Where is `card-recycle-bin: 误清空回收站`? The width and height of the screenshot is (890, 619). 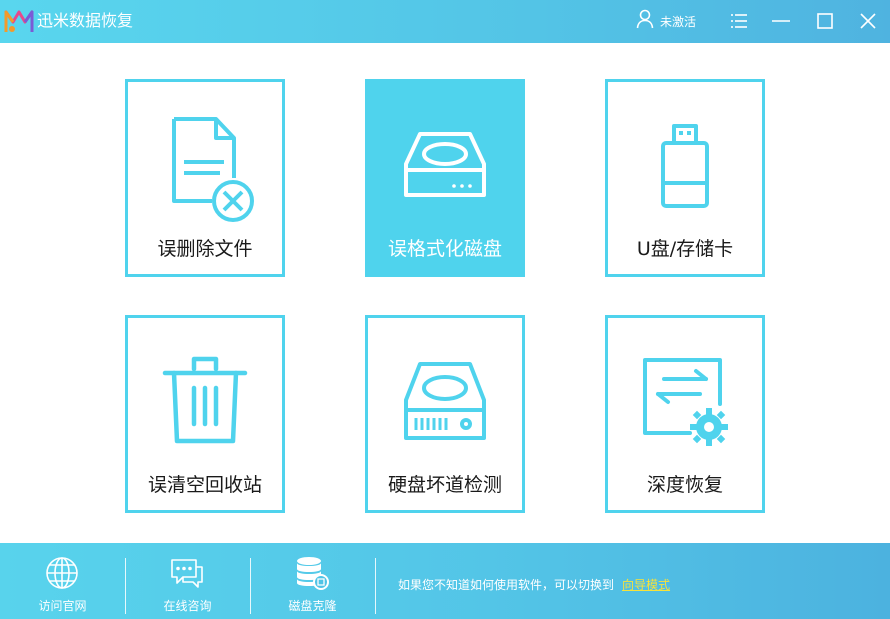
card-recycle-bin: 误清空回收站 is located at coordinates (205, 414).